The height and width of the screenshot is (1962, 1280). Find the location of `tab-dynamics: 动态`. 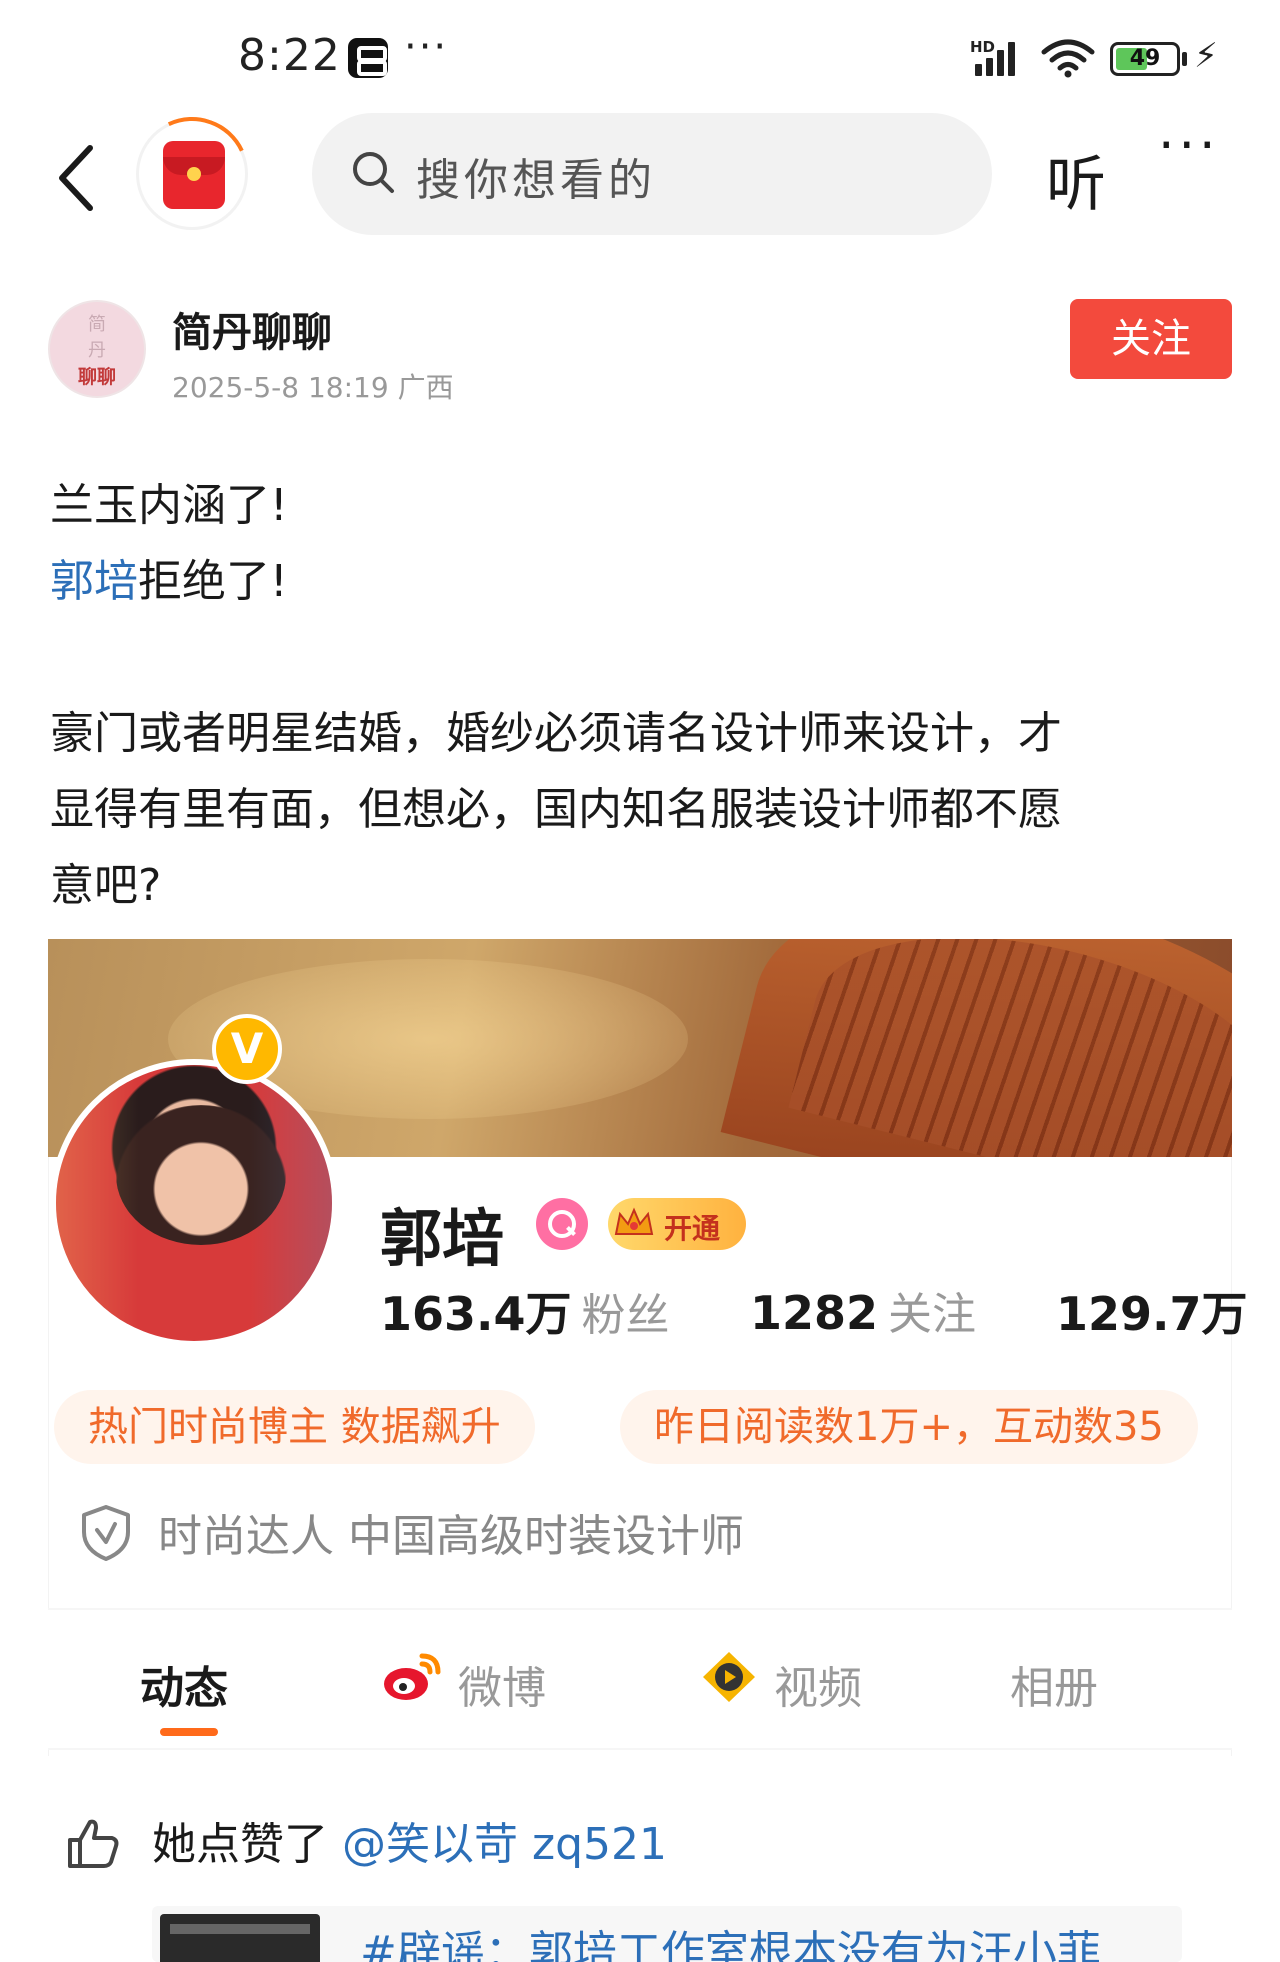

tab-dynamics: 动态 is located at coordinates (184, 1684).